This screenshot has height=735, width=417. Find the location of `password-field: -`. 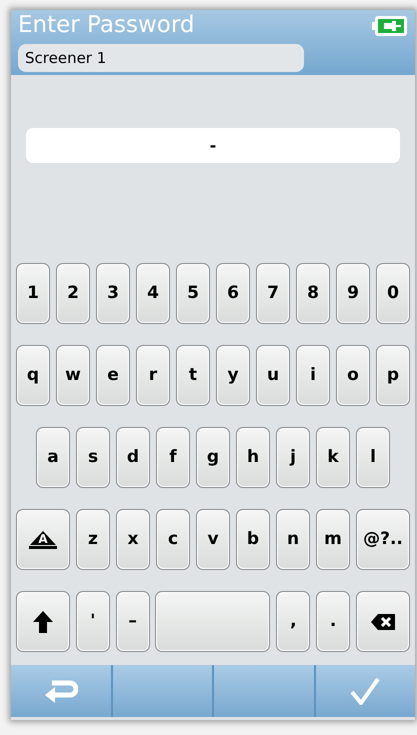

password-field: - is located at coordinates (213, 145).